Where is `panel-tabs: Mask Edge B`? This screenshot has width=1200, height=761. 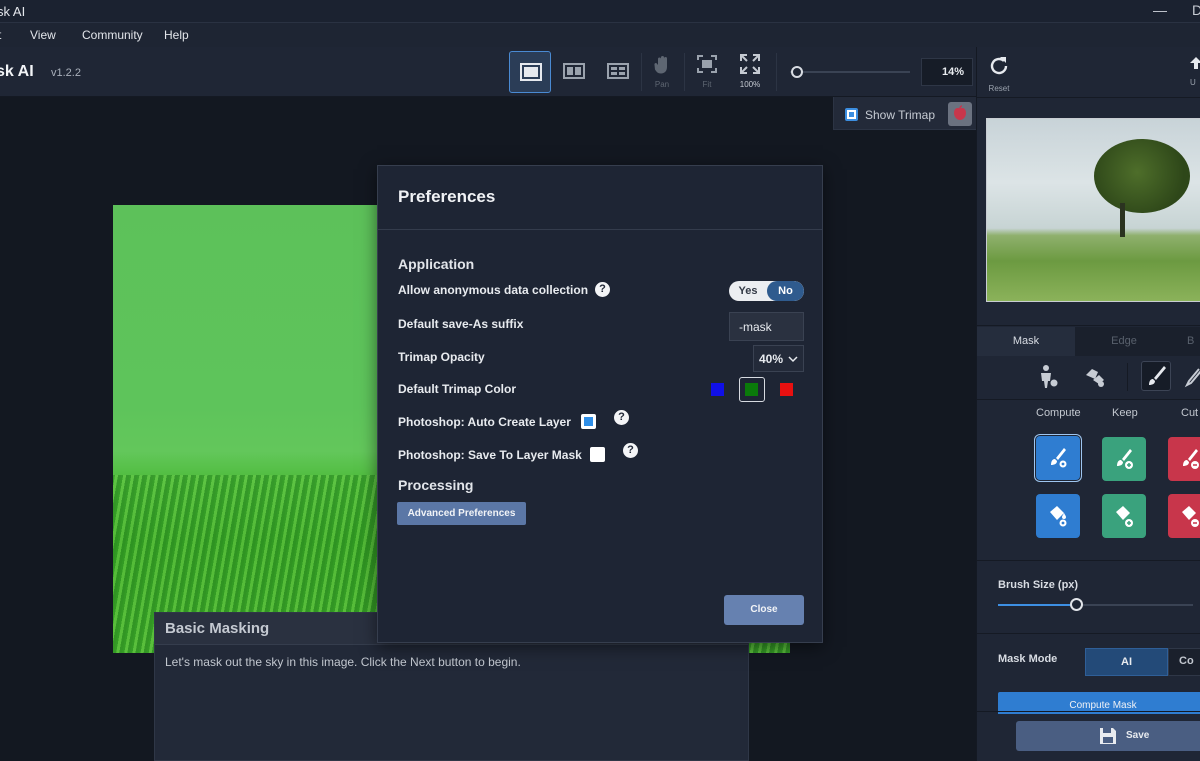
panel-tabs: Mask Edge B is located at coordinates (1088, 341).